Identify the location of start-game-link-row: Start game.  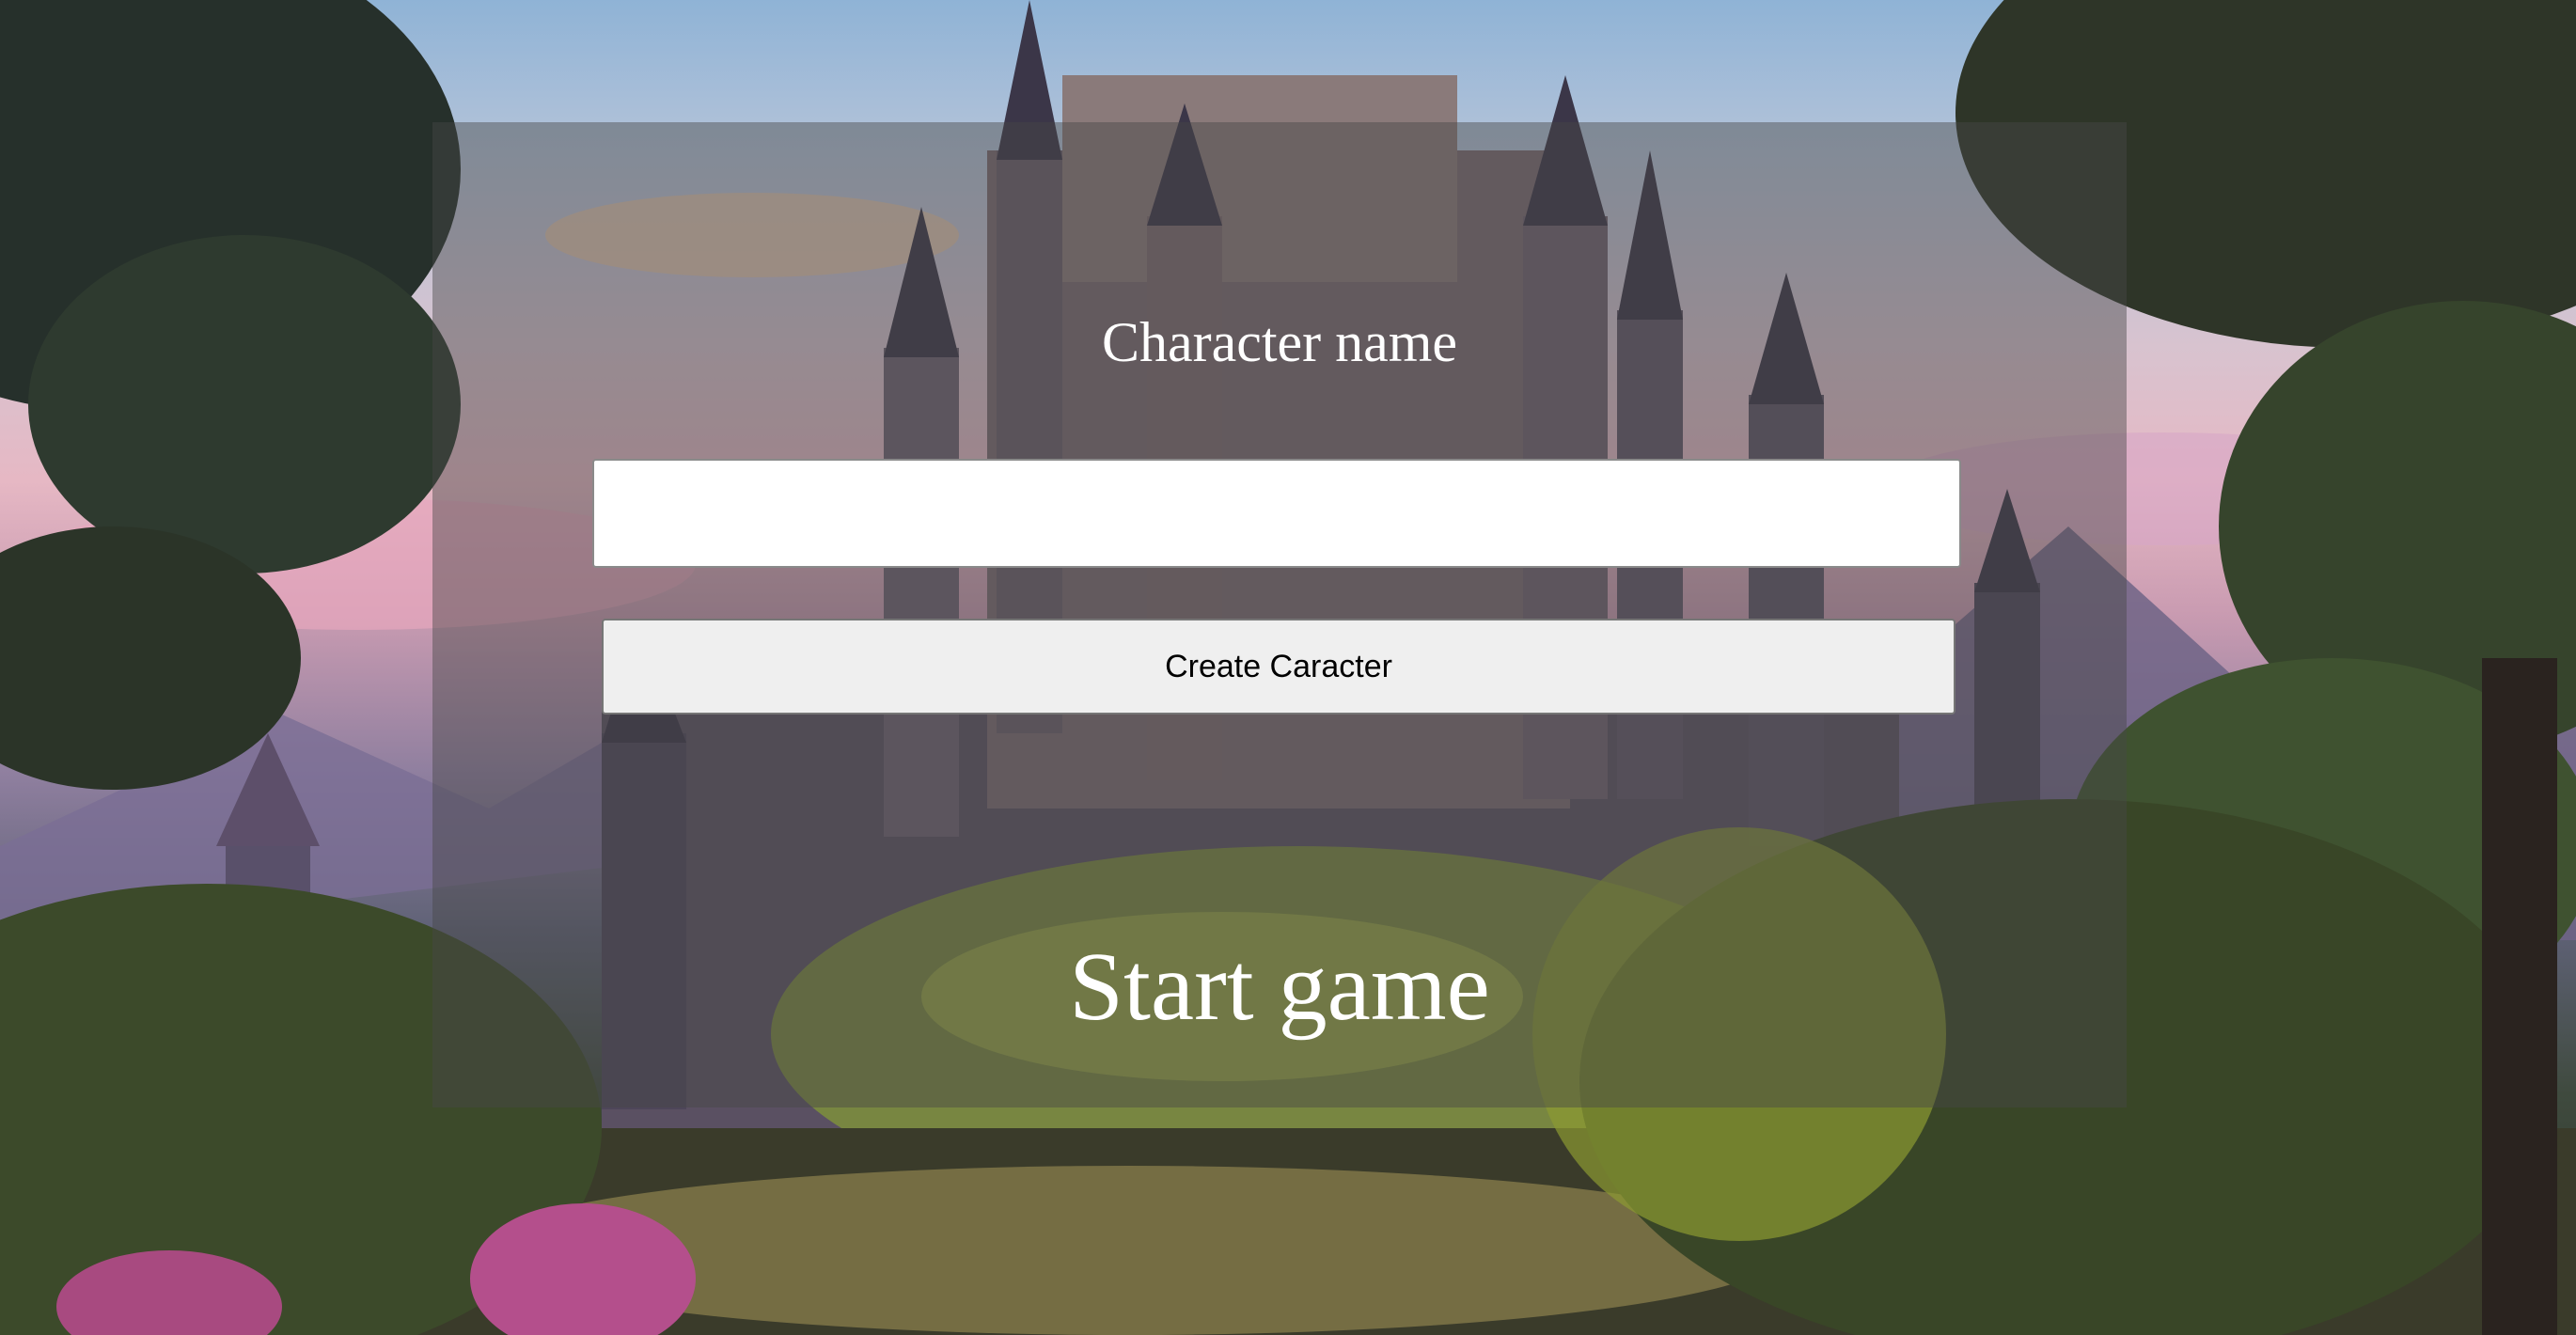
(1279, 987).